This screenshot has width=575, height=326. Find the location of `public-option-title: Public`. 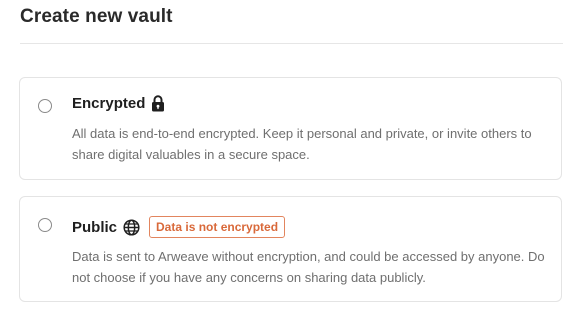

public-option-title: Public is located at coordinates (95, 227).